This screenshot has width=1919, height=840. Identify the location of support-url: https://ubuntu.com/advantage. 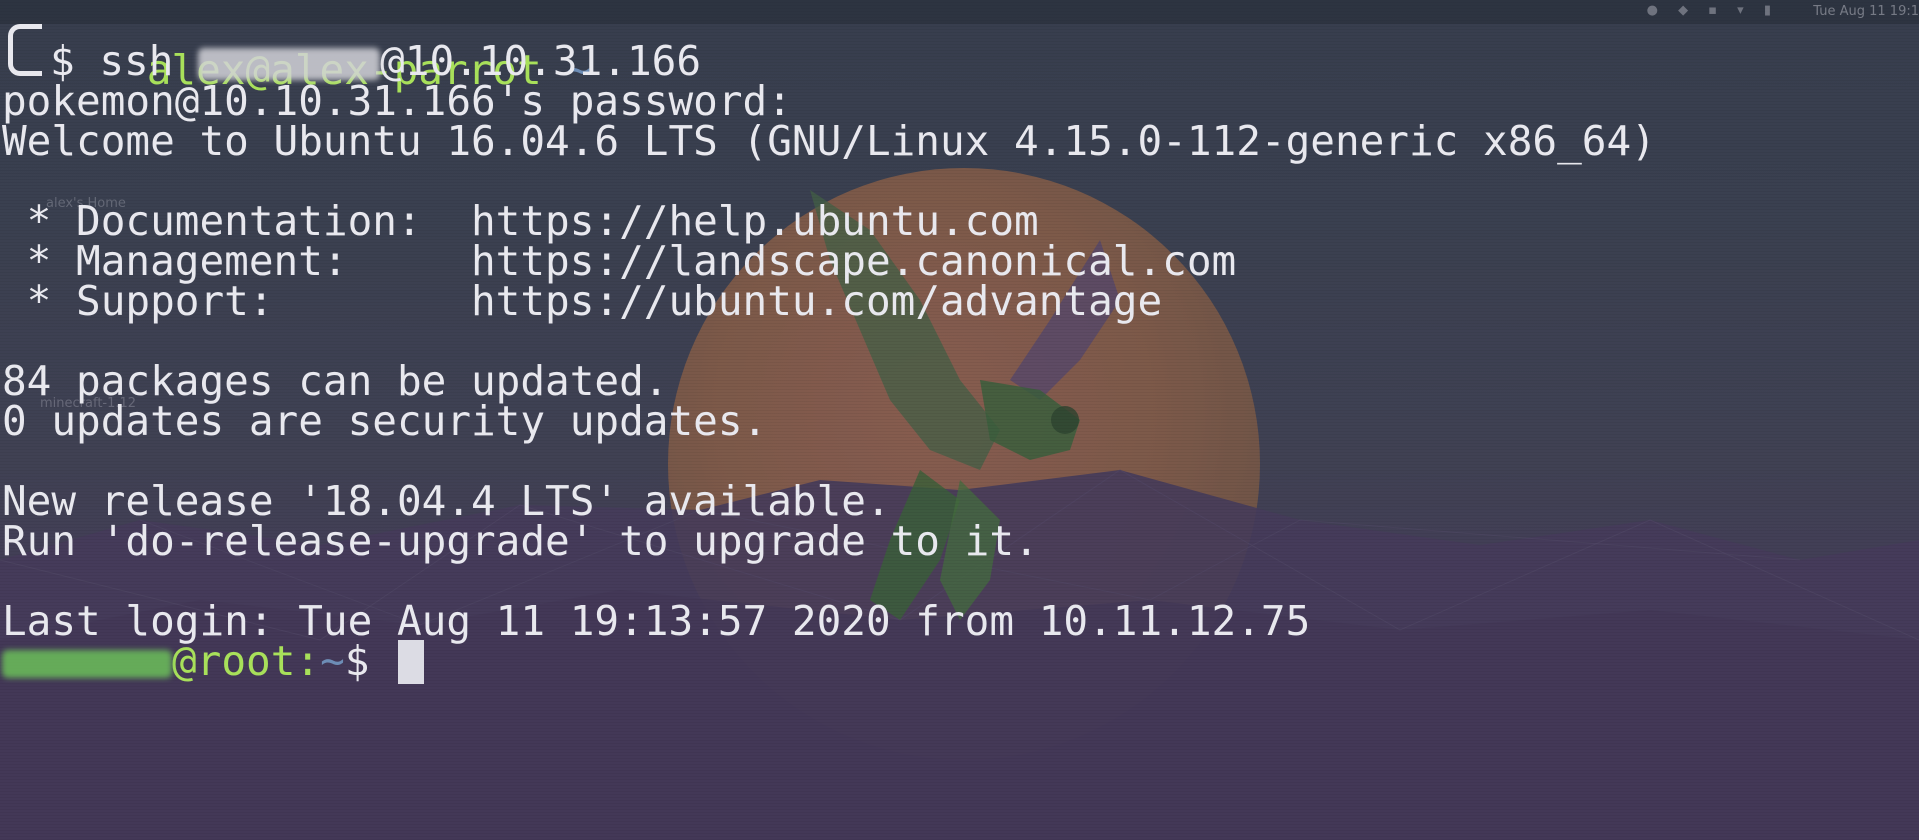
(816, 301).